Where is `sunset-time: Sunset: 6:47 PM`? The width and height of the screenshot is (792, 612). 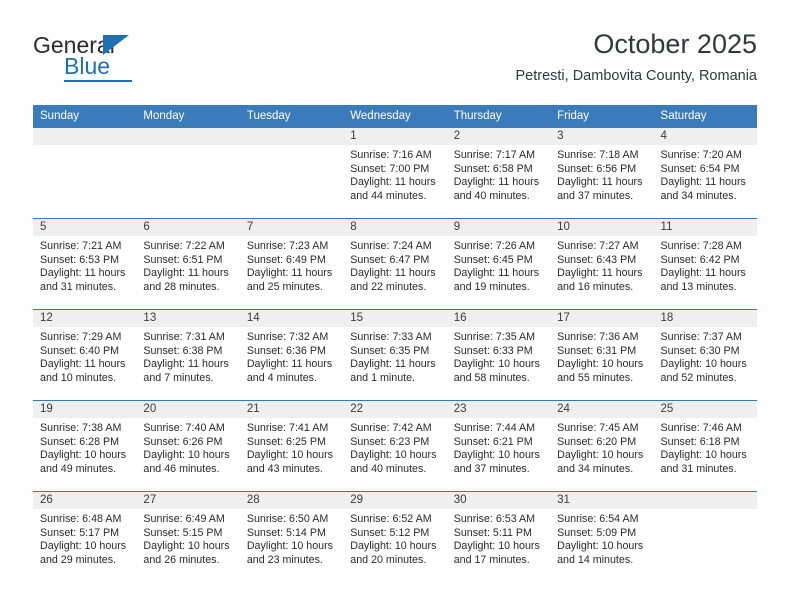 sunset-time: Sunset: 6:47 PM is located at coordinates (390, 259).